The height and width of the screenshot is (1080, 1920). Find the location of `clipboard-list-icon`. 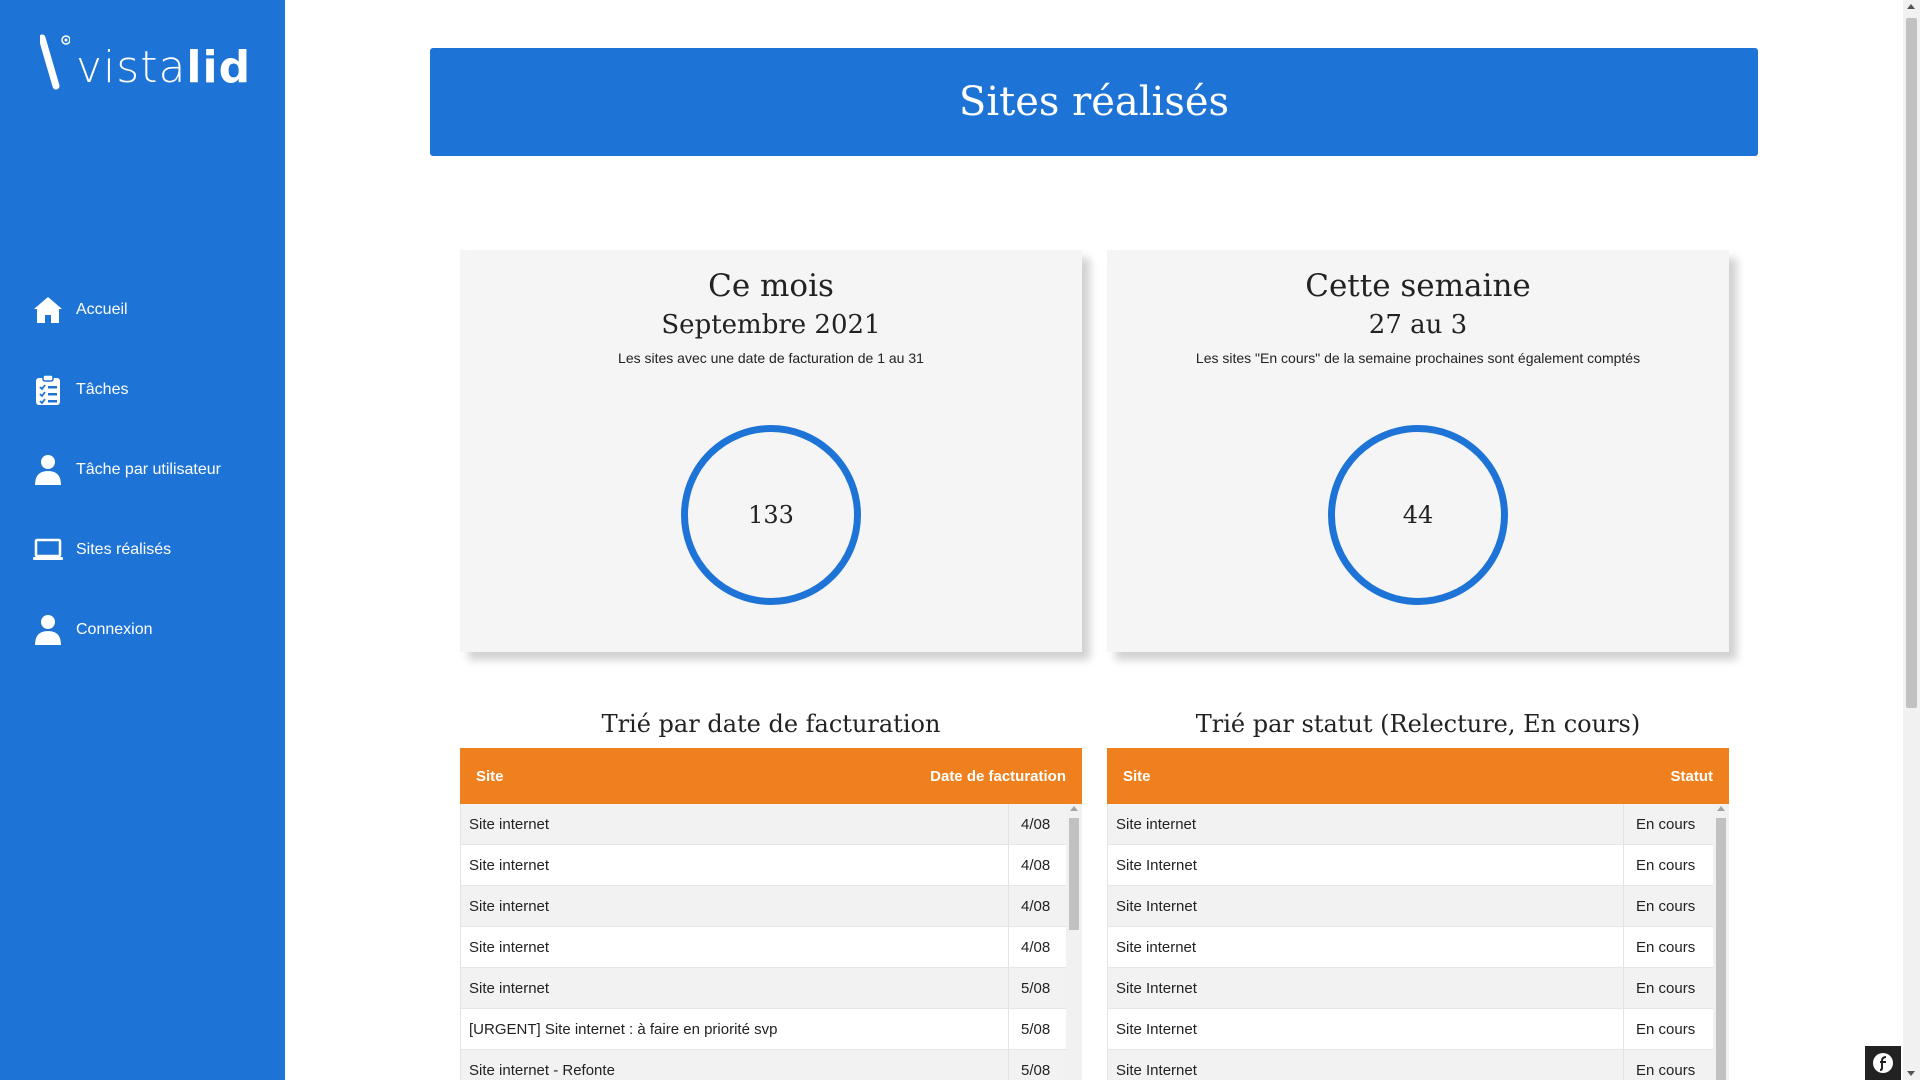

clipboard-list-icon is located at coordinates (48, 390).